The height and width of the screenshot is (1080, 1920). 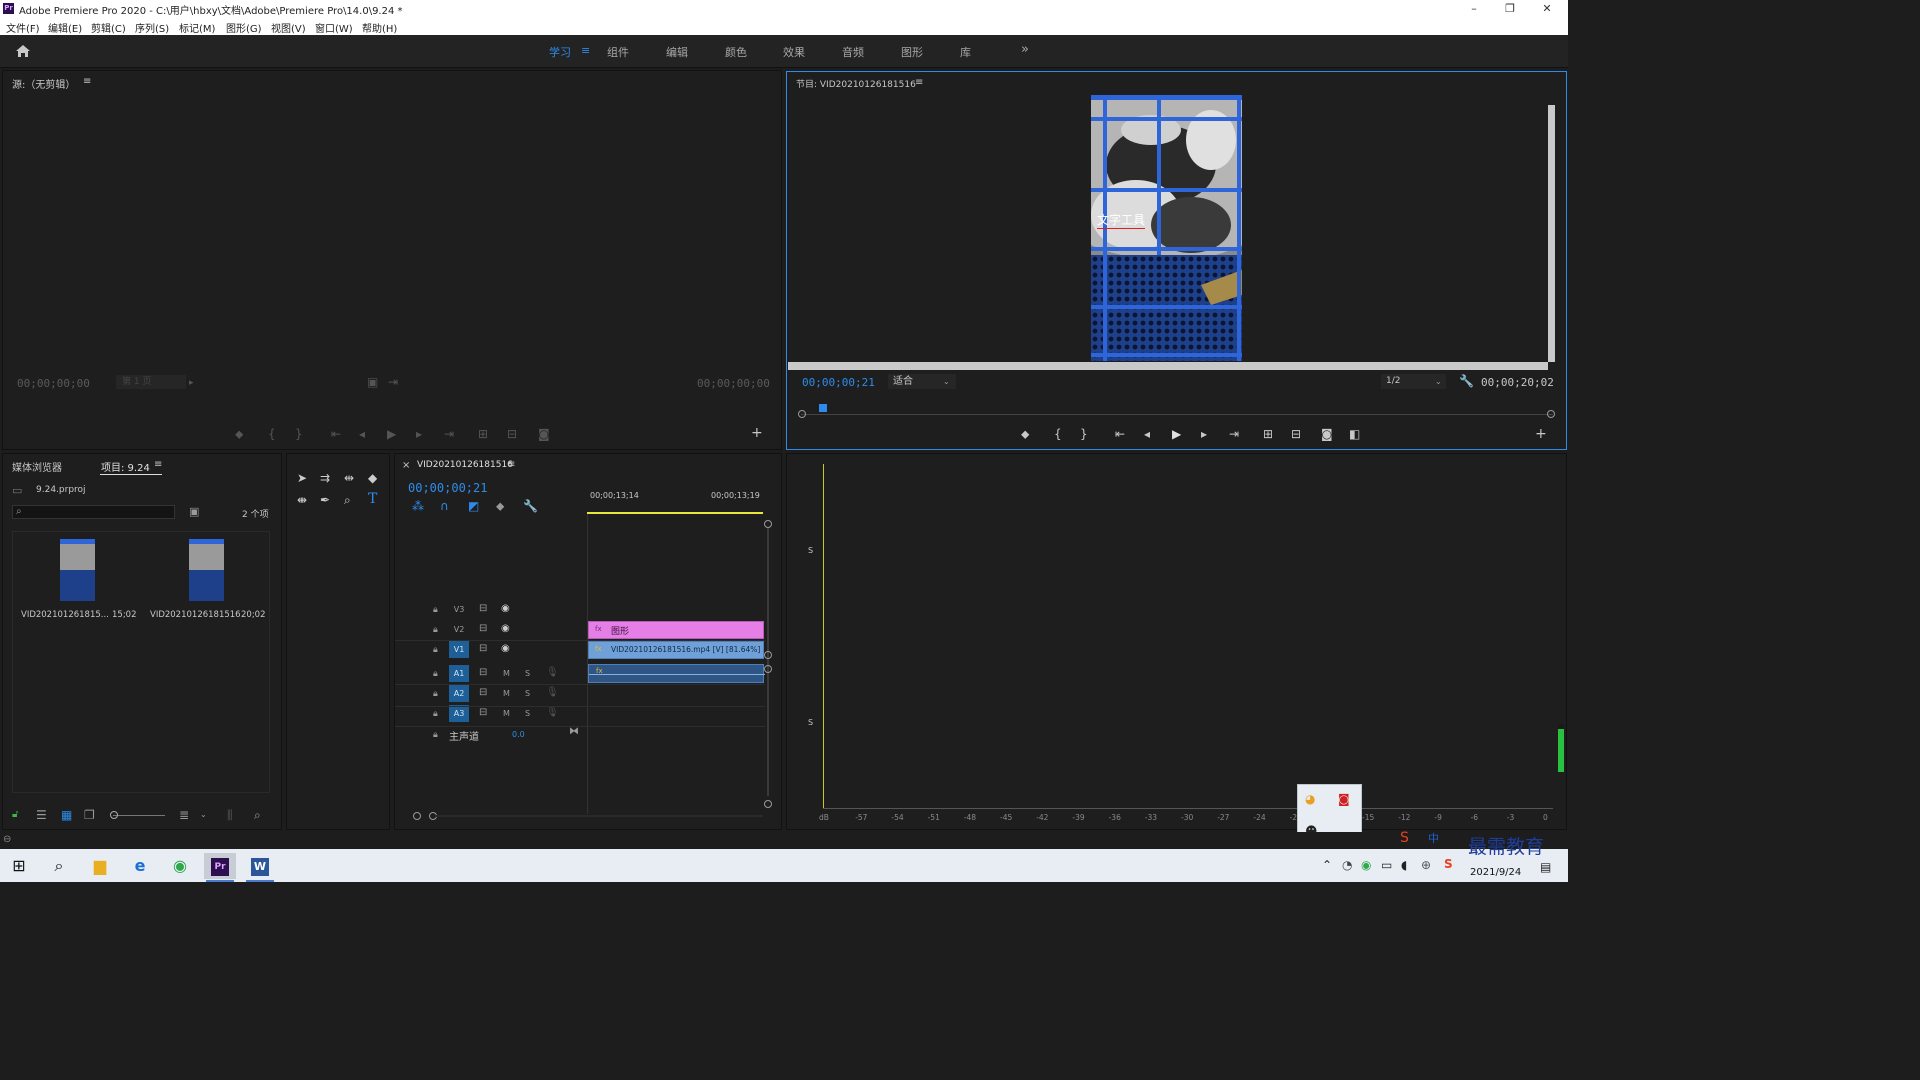 I want to click on program-extract-icon: ⊟, so click(x=1296, y=434).